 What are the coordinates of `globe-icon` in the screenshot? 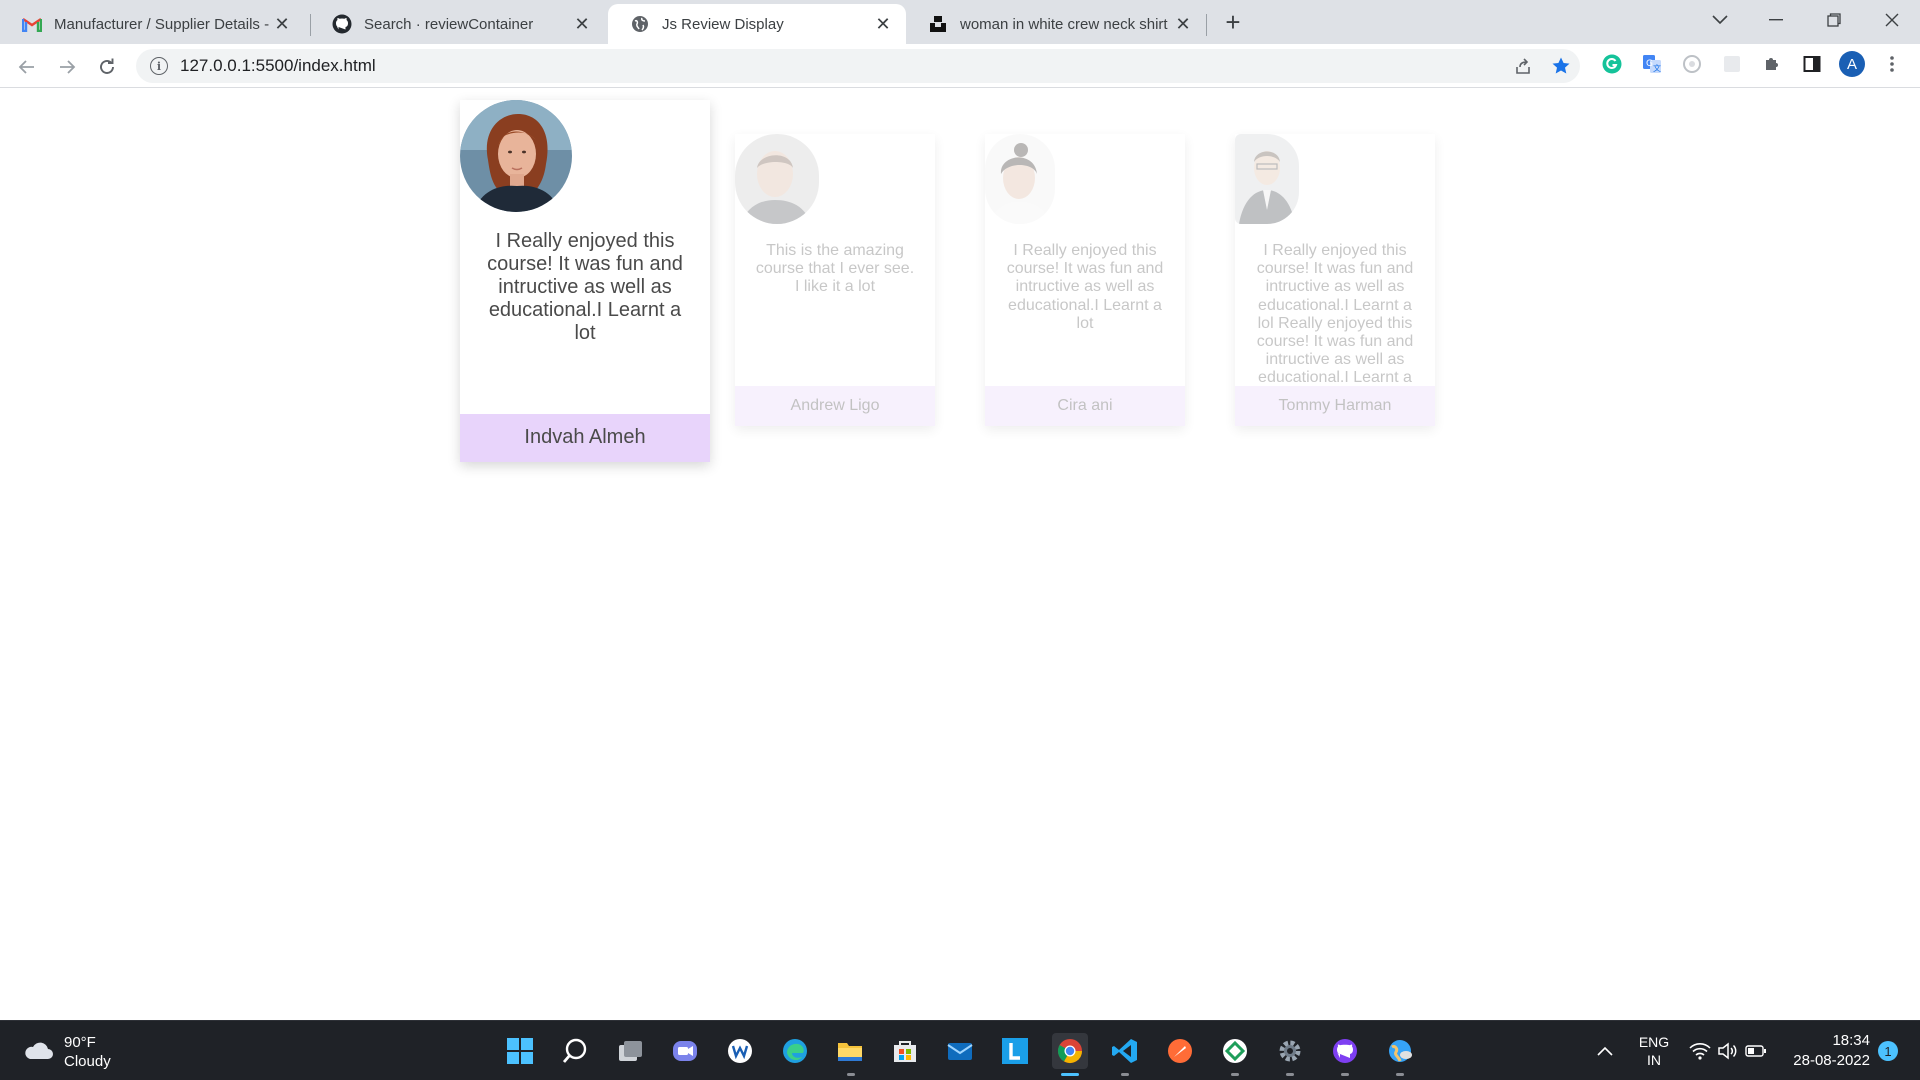 It's located at (640, 24).